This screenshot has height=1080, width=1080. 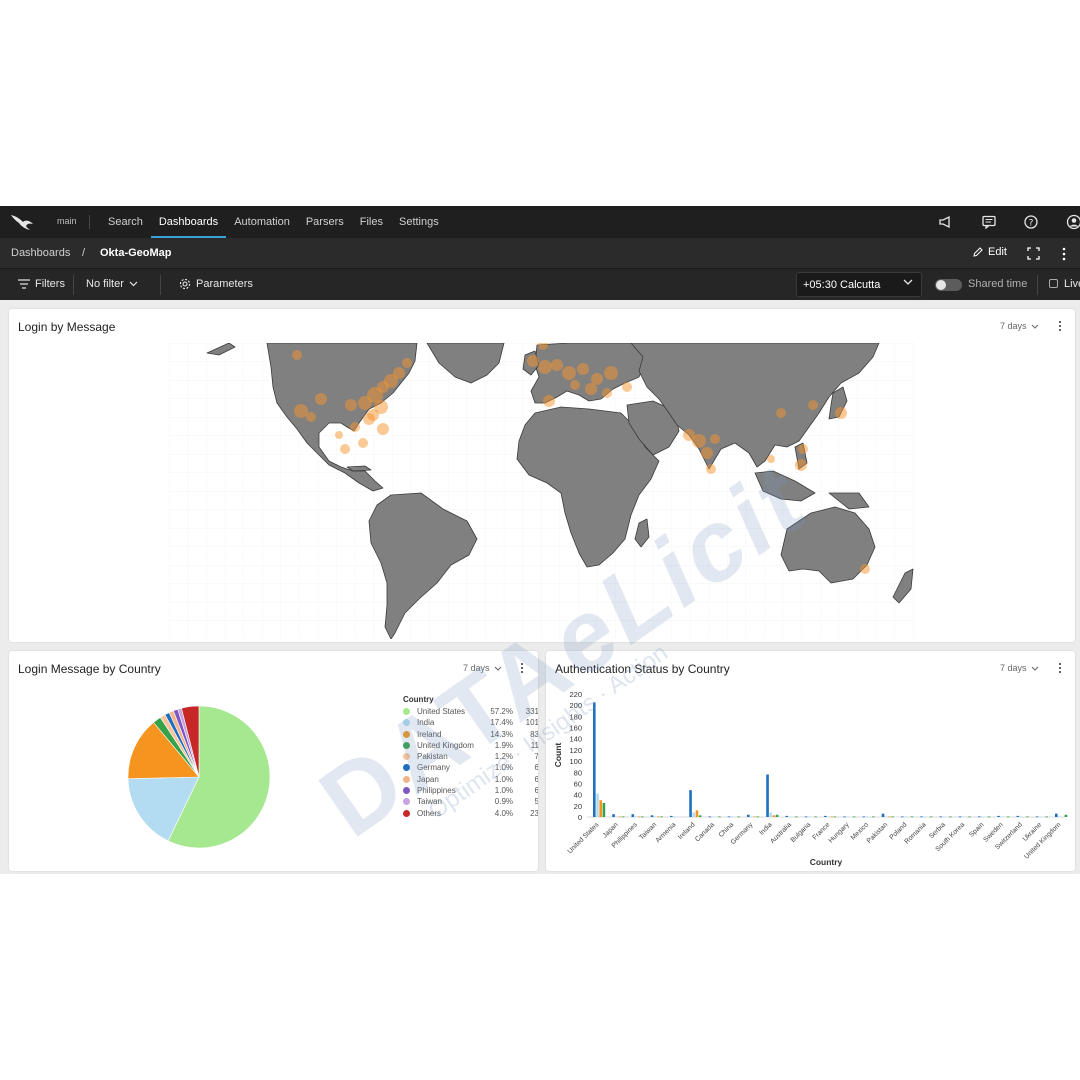 What do you see at coordinates (1064, 254) in the screenshot?
I see `more-options-icon` at bounding box center [1064, 254].